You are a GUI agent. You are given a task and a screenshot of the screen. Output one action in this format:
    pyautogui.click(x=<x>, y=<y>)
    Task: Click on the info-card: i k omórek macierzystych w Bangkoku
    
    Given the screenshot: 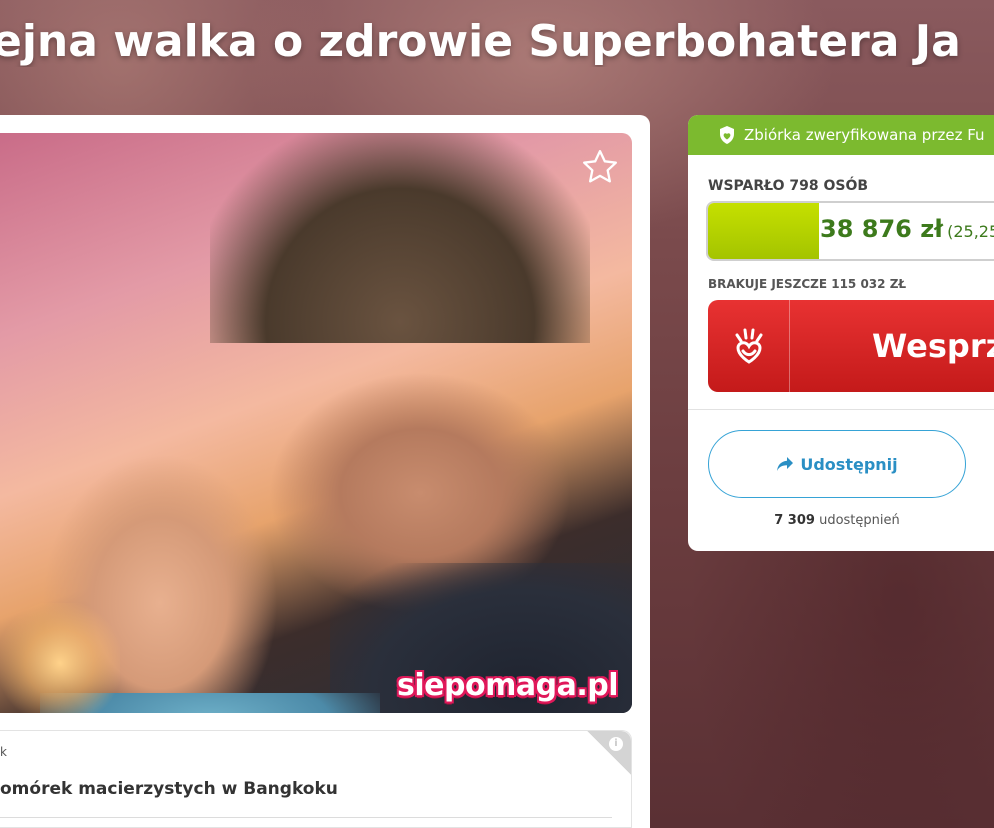 What is the action you would take?
    pyautogui.click(x=316, y=779)
    